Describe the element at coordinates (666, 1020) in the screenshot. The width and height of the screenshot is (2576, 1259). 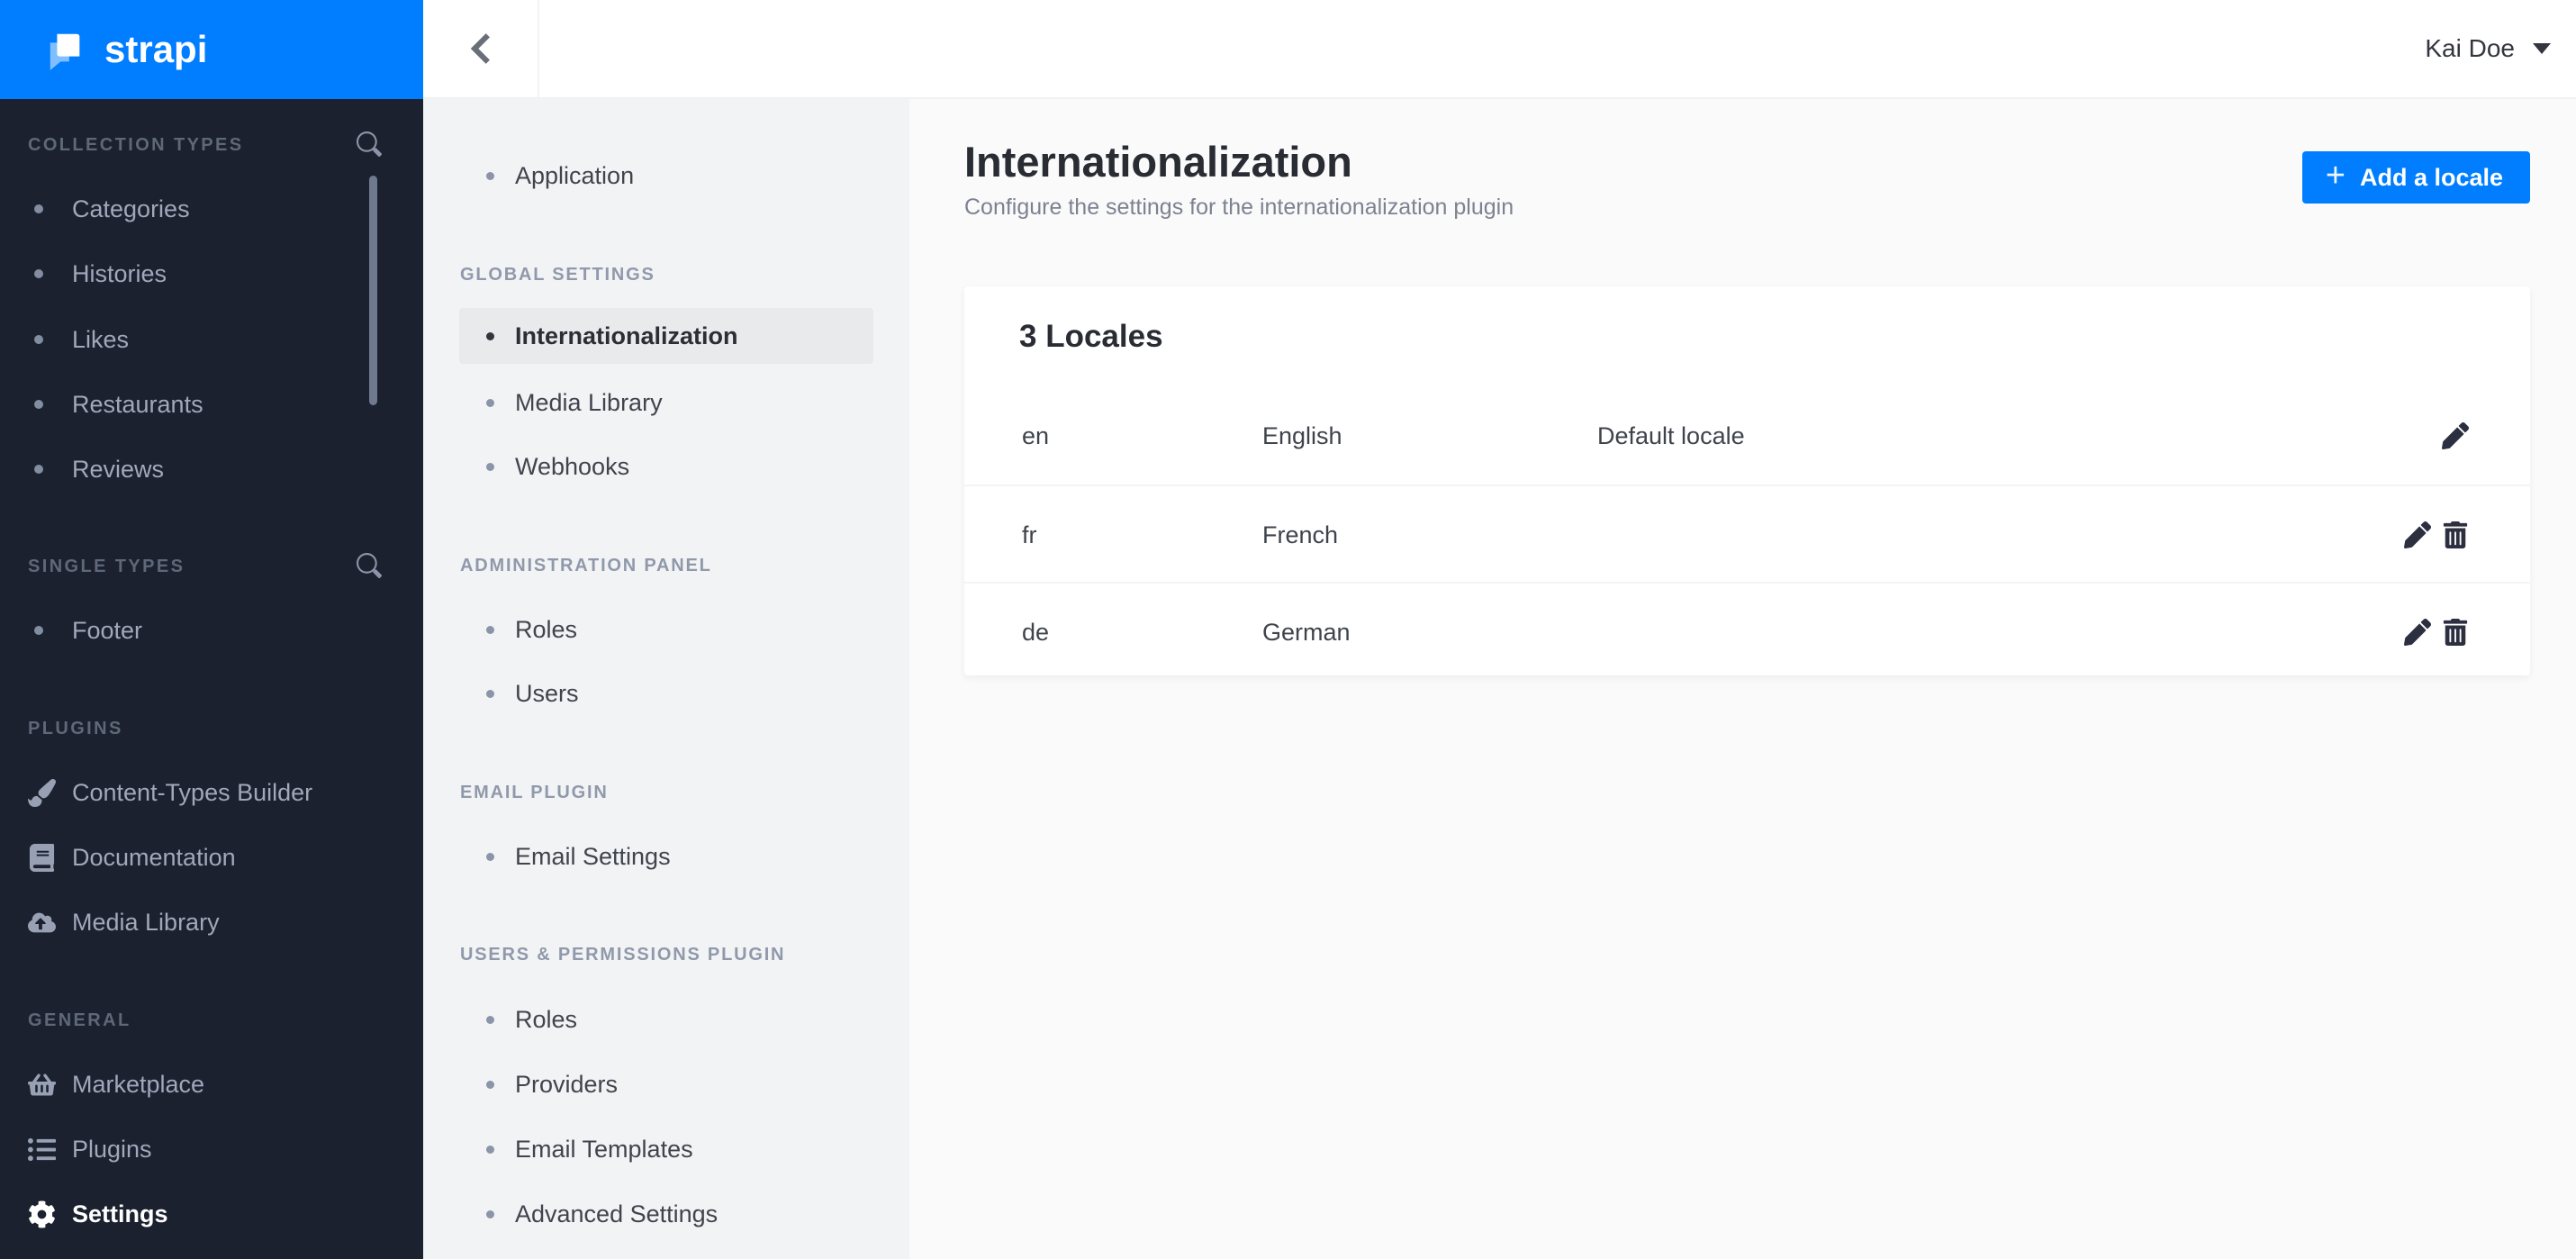
I see `settings-nav-item-up-roles: Roles` at that location.